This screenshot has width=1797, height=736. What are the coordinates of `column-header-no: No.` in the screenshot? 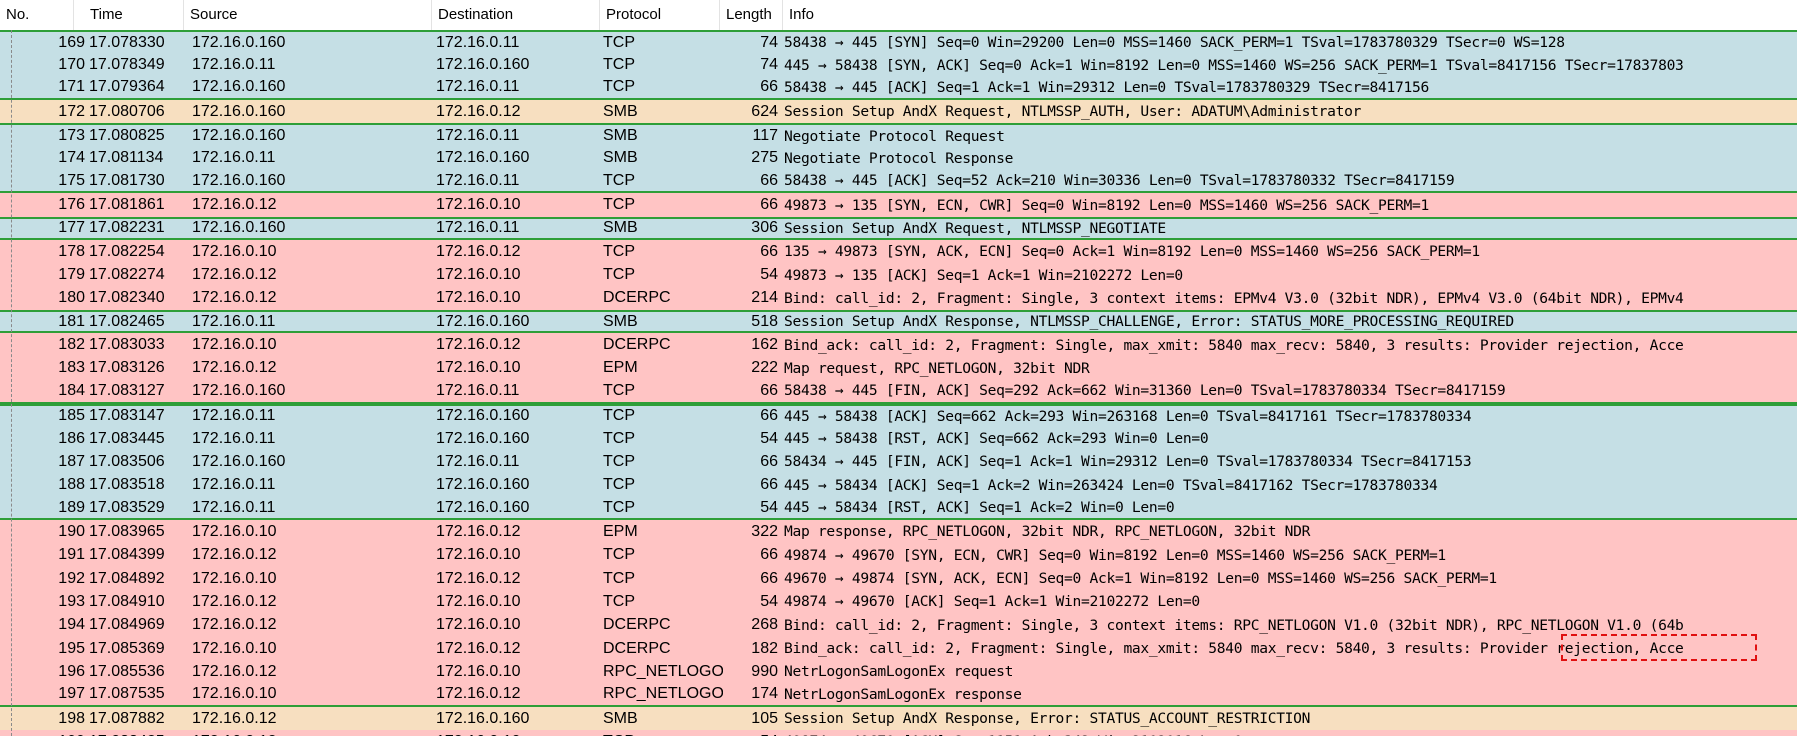 It's located at (37, 15).